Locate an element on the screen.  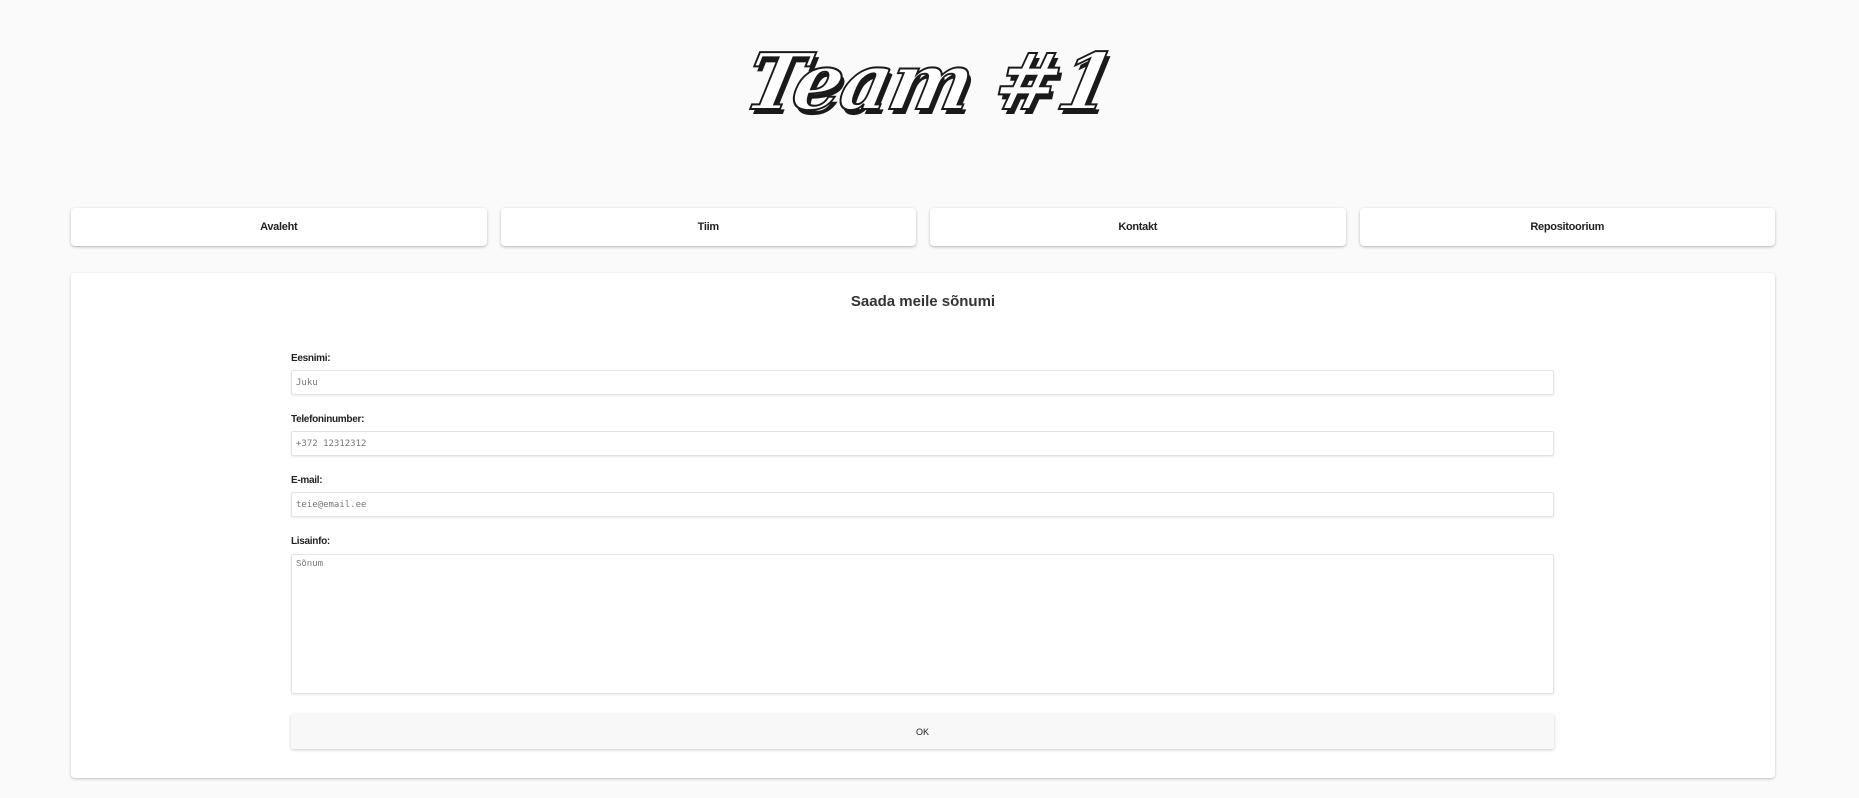
email-label: E-mail: is located at coordinates (307, 480).